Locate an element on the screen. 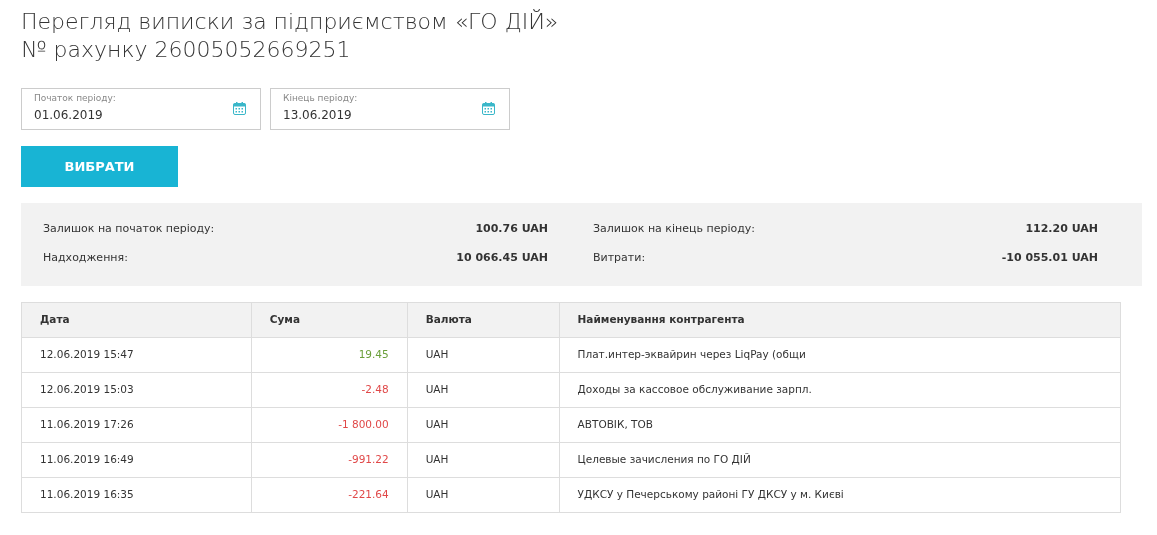  amount-cell: -2.48 is located at coordinates (329, 390).